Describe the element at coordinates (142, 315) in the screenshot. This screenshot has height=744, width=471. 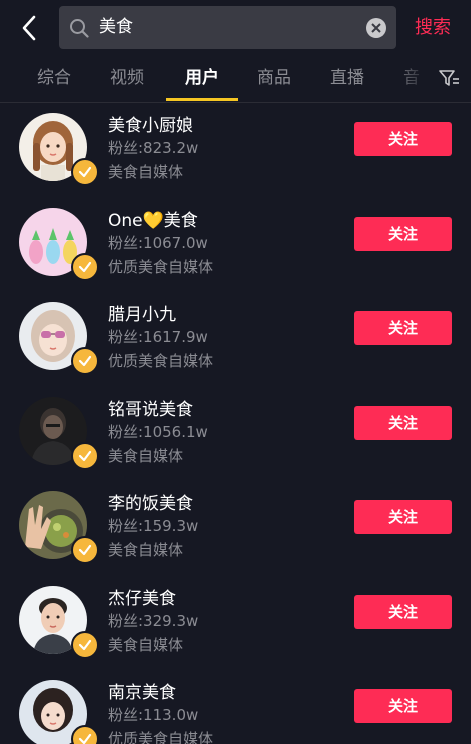
I see `user-name: 腊月小九` at that location.